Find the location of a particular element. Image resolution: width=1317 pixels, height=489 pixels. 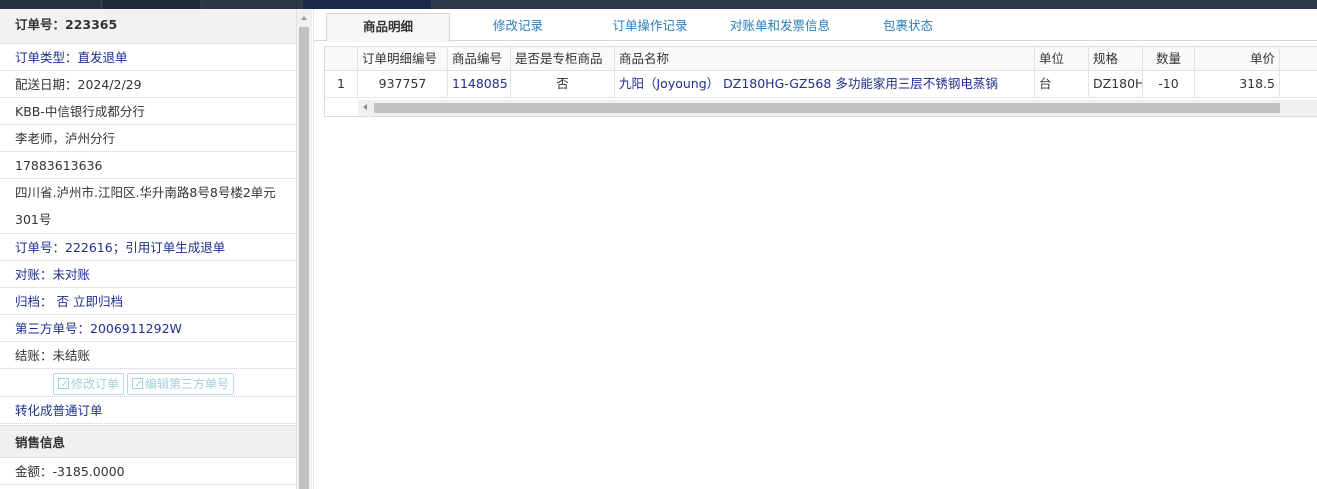

row-number: 1 is located at coordinates (341, 84).